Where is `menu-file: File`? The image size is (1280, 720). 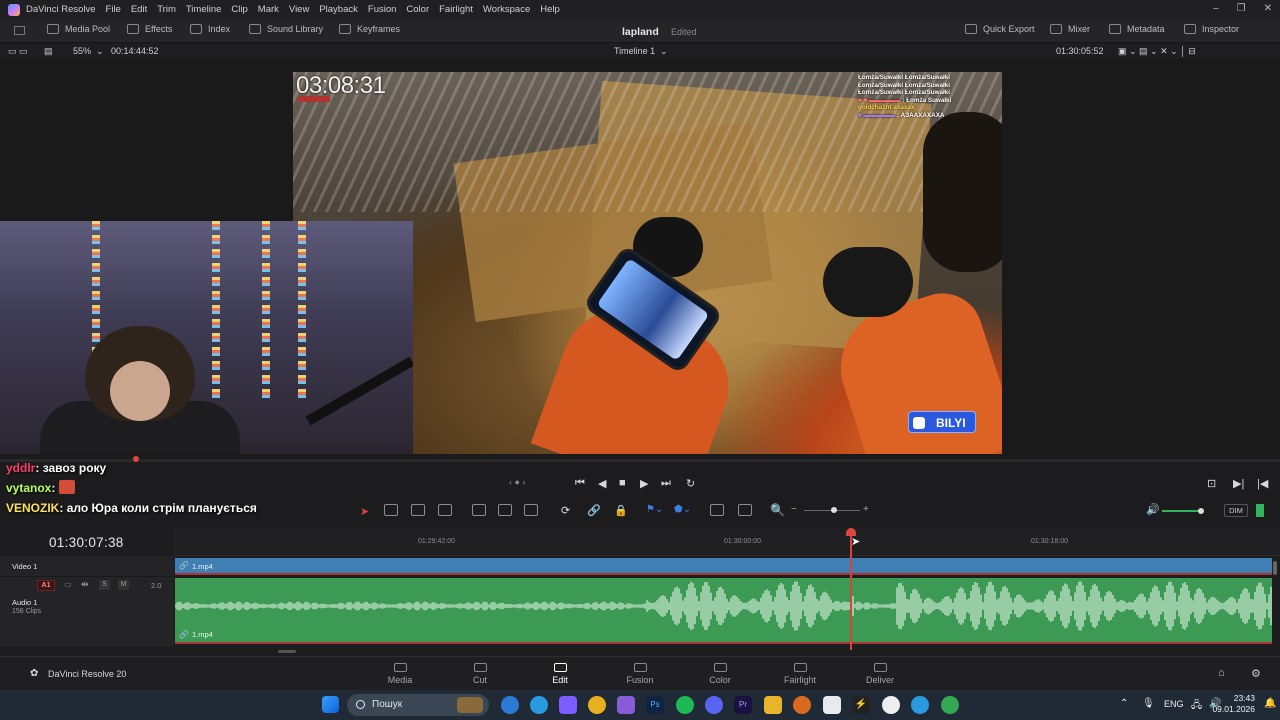
menu-file: File is located at coordinates (113, 9).